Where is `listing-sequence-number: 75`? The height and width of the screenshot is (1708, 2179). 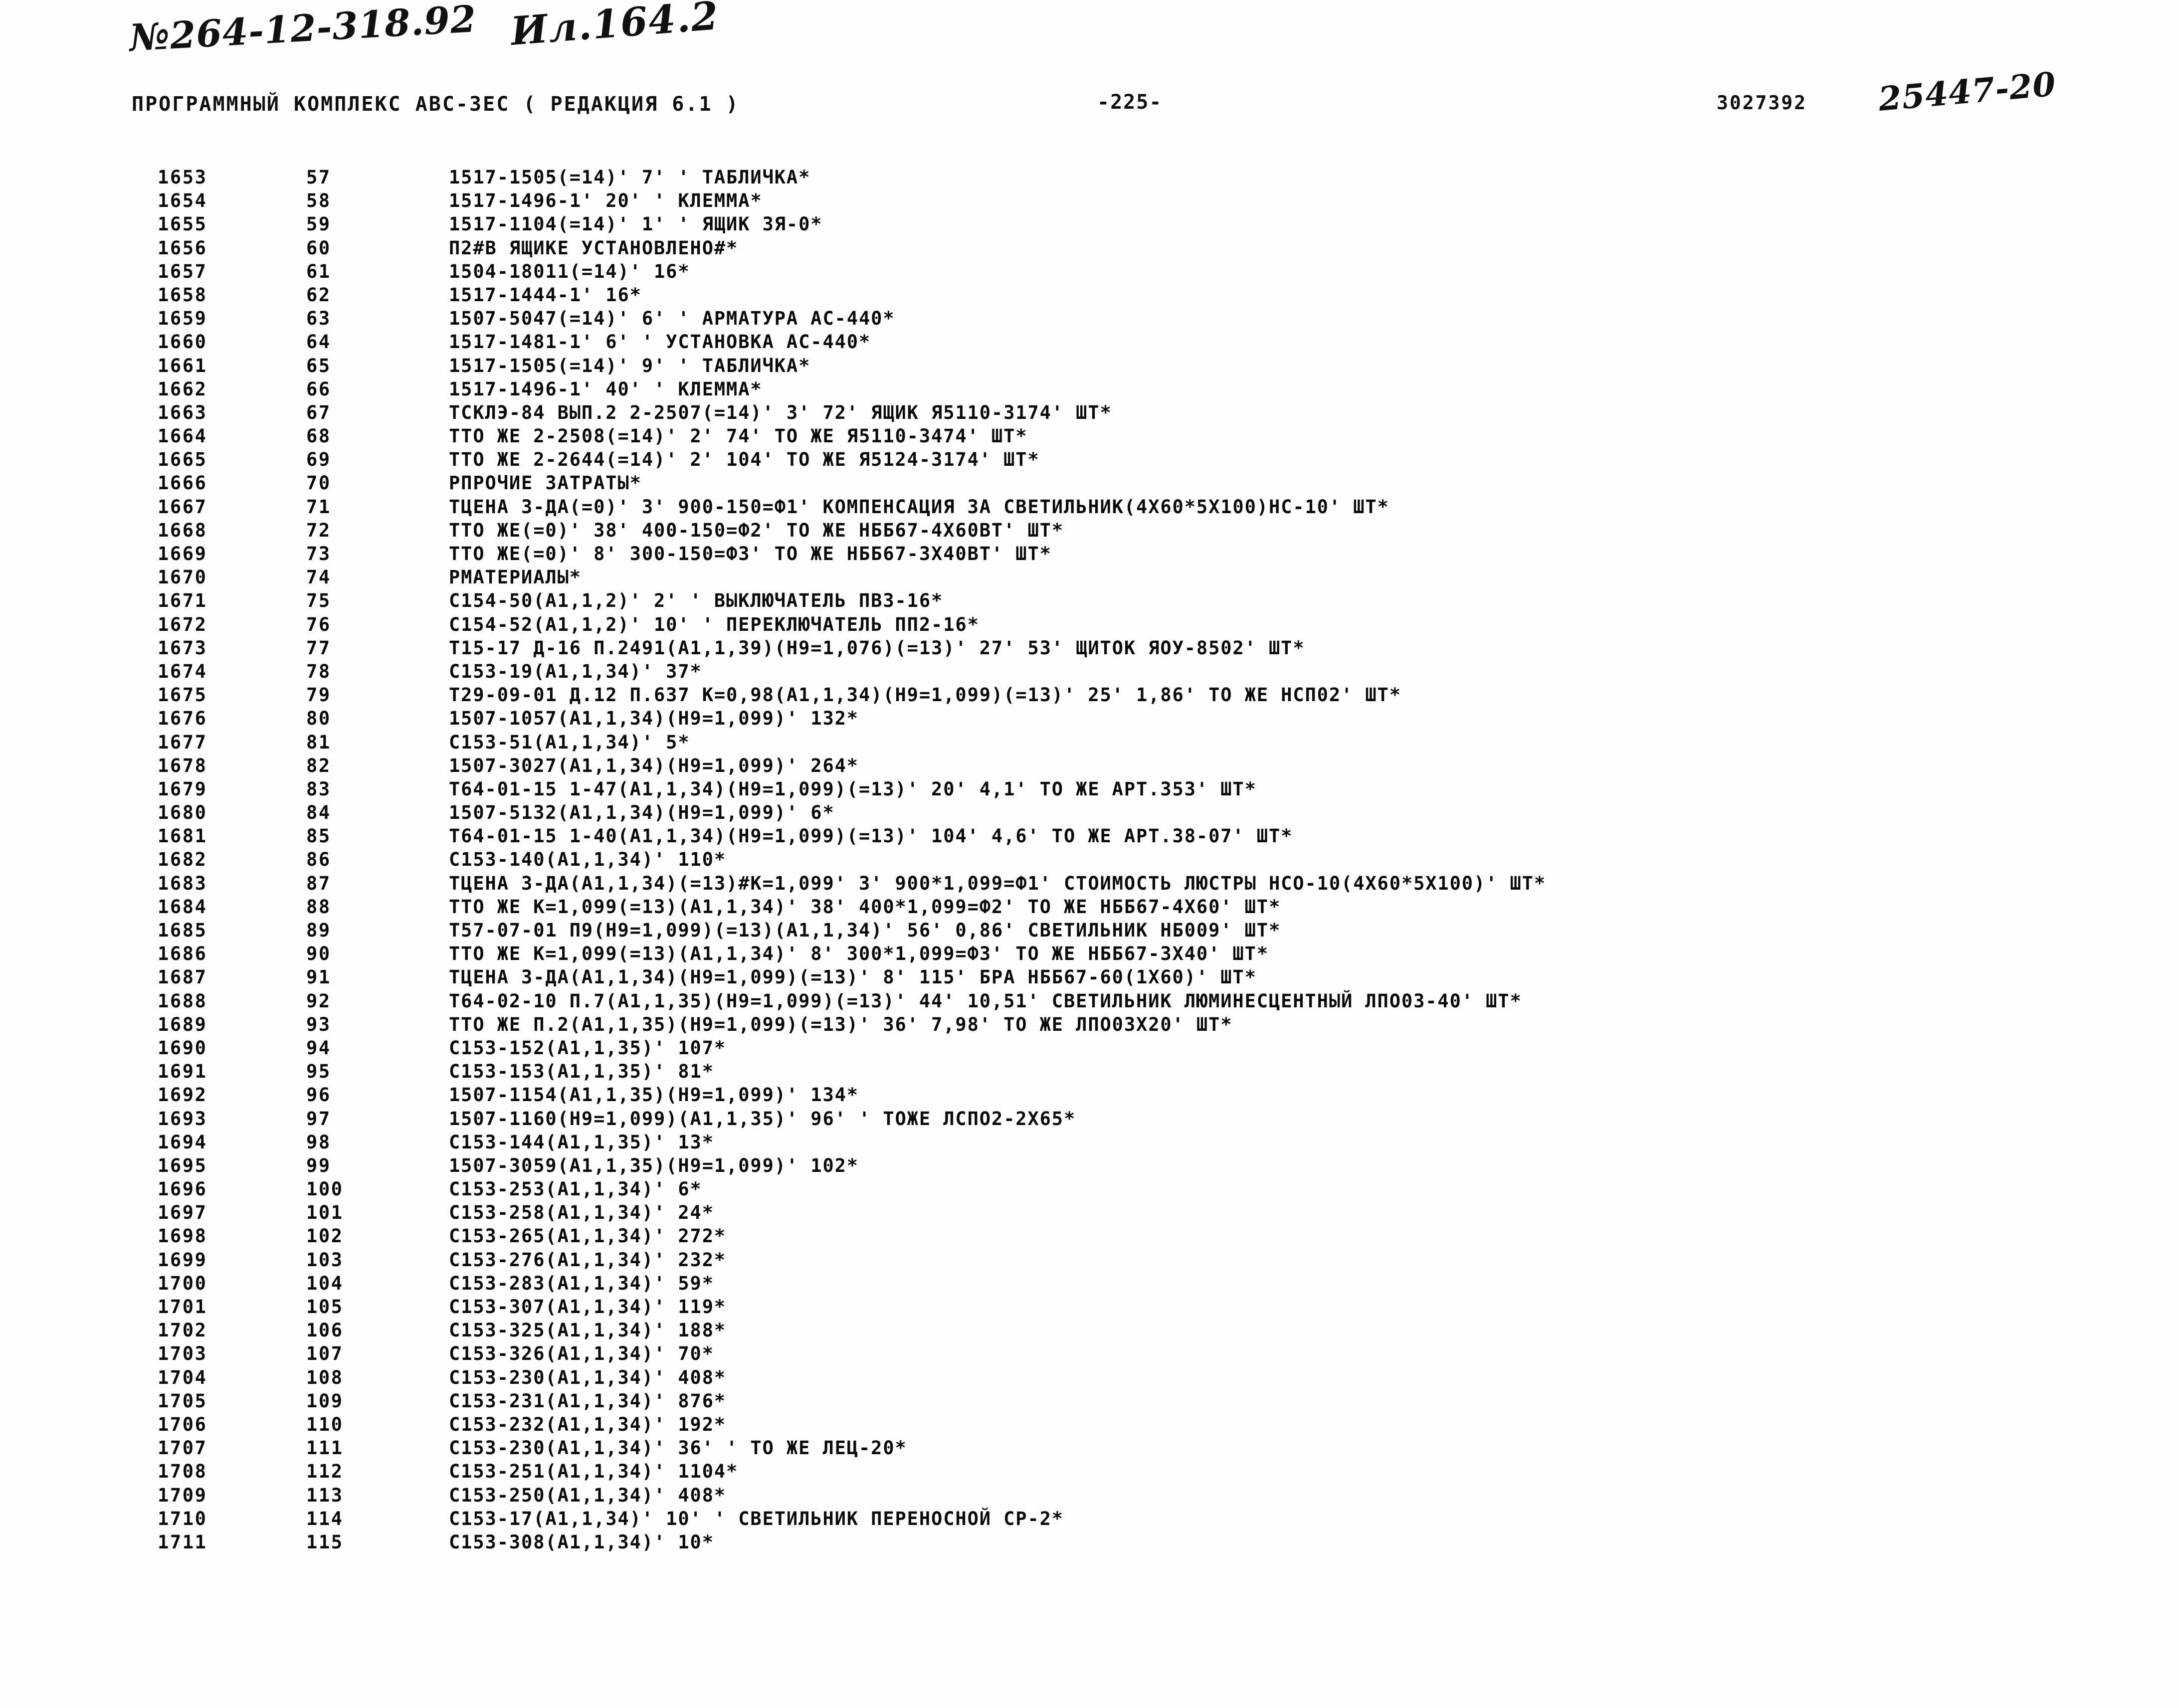 listing-sequence-number: 75 is located at coordinates (318, 601).